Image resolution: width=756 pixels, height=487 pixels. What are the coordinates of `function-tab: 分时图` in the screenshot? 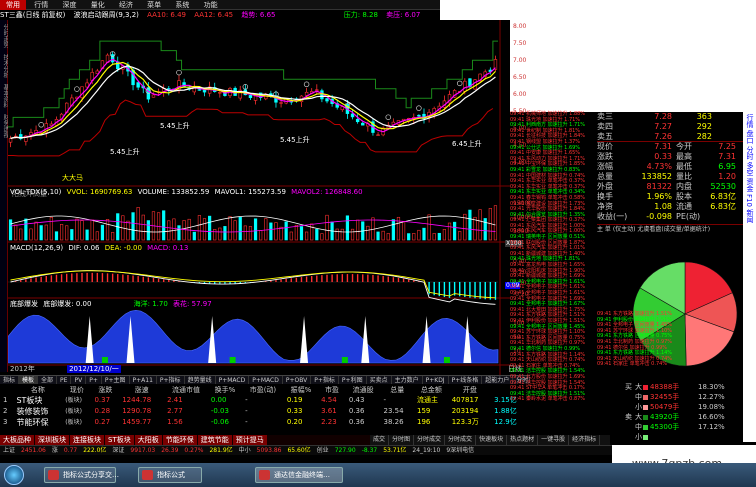 It's located at (402, 440).